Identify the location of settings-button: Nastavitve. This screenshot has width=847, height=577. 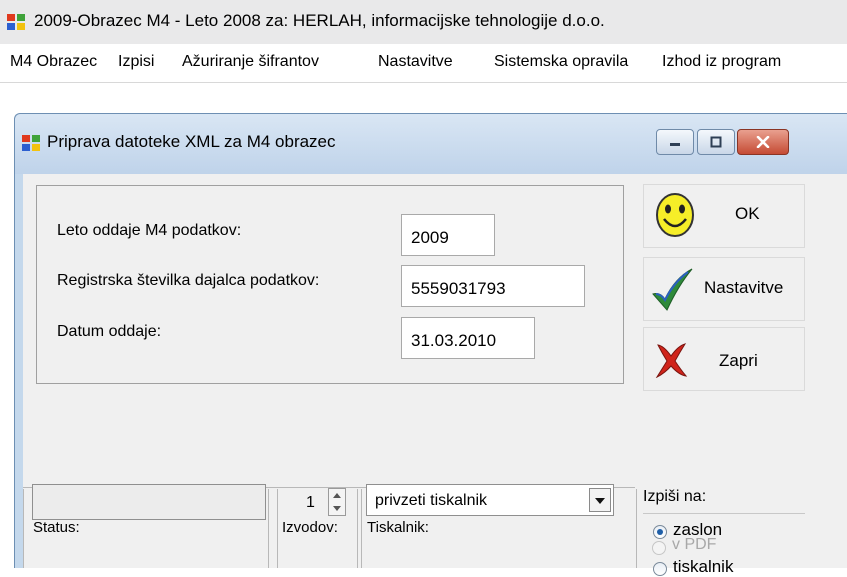
(724, 289).